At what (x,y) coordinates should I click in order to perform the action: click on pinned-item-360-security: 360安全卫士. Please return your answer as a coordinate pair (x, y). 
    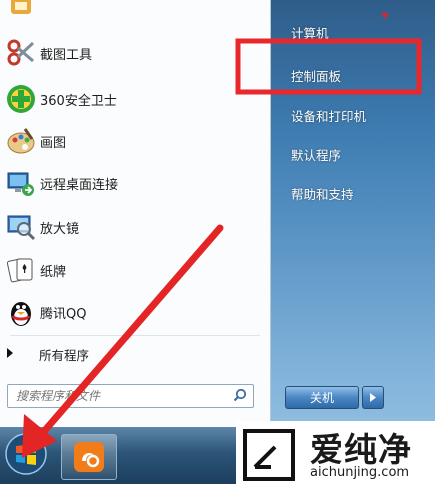
    Looking at the image, I should click on (134, 99).